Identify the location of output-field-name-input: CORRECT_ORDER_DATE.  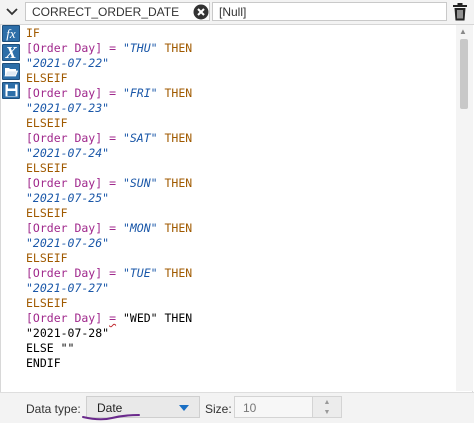
(117, 11).